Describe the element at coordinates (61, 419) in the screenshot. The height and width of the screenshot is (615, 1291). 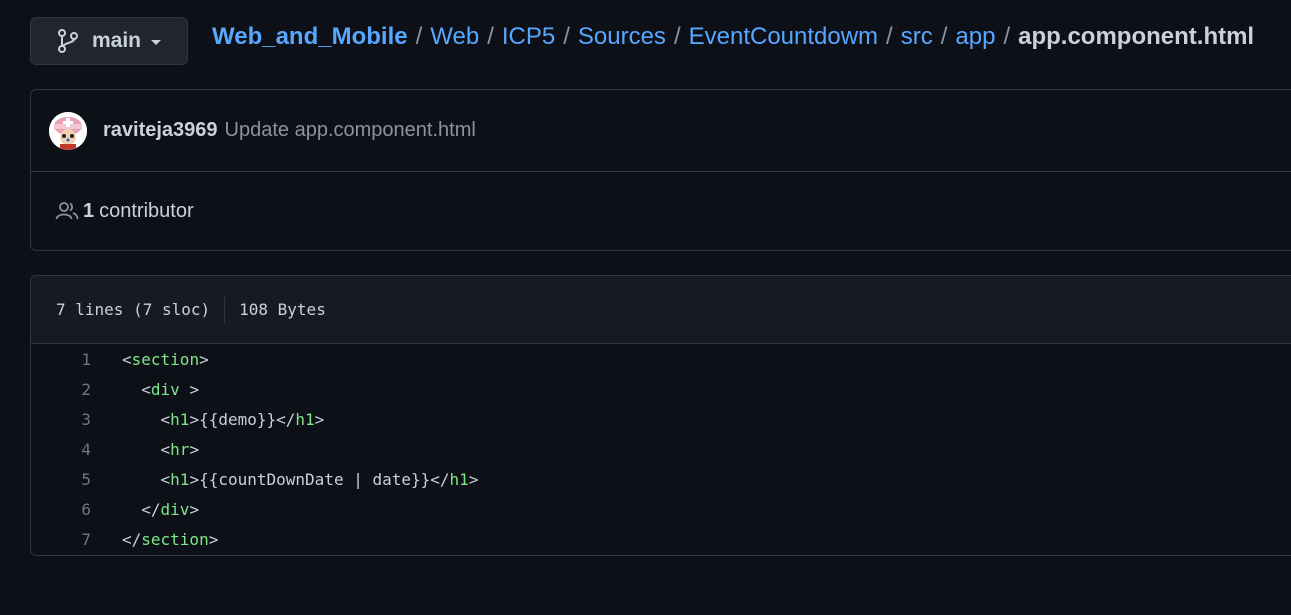
I see `line-number: 3` at that location.